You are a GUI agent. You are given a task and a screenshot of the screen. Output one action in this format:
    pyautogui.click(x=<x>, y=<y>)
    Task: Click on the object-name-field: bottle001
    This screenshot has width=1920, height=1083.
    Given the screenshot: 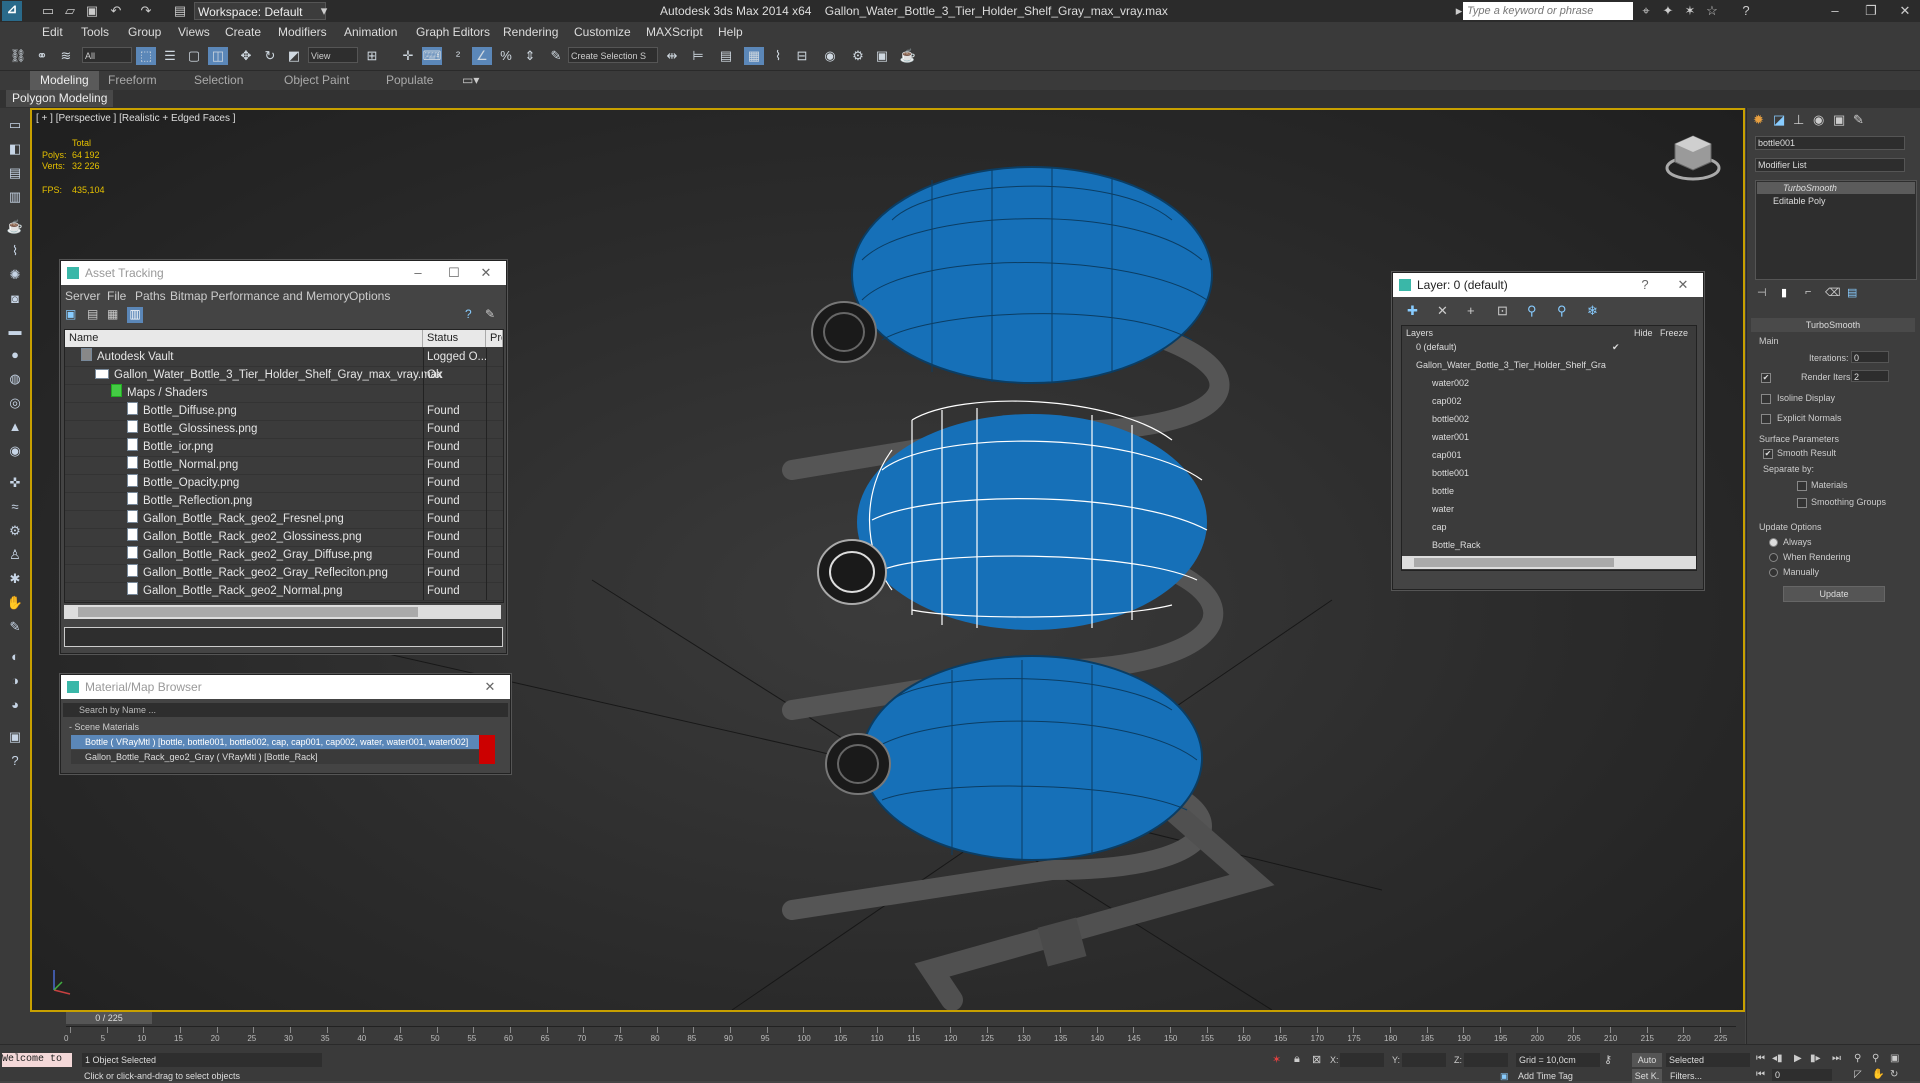 What is the action you would take?
    pyautogui.click(x=1830, y=143)
    